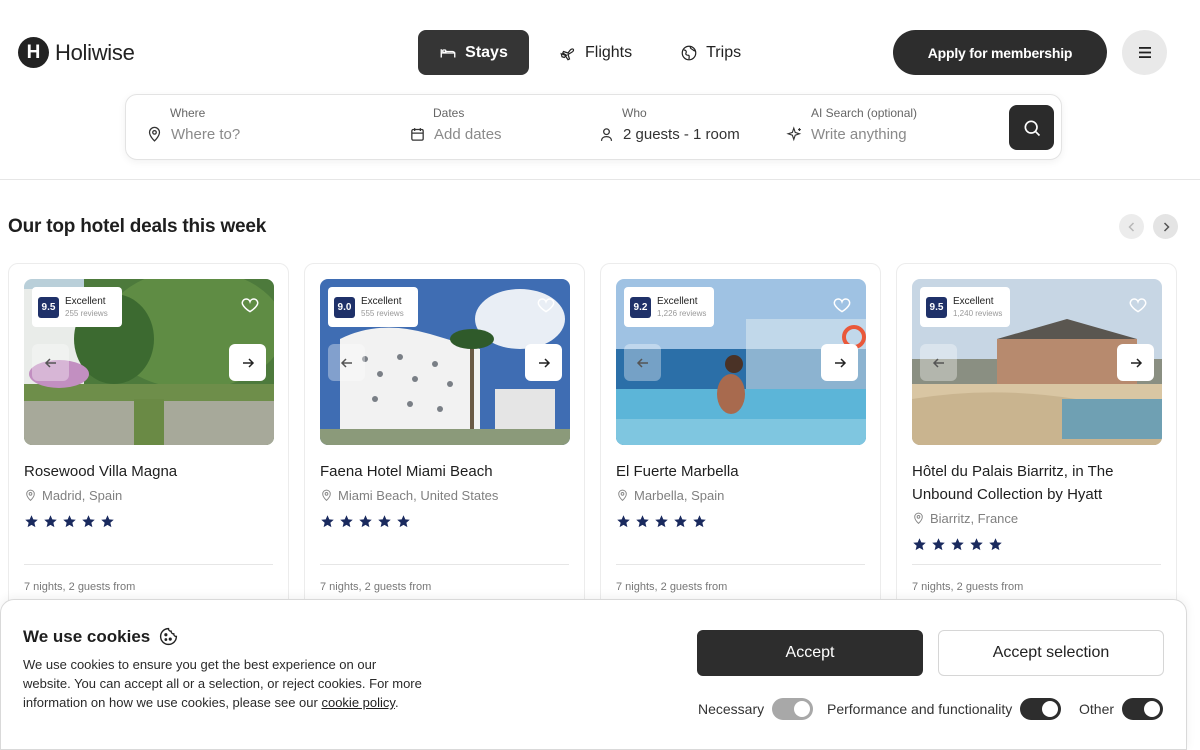  Describe the element at coordinates (1143, 709) in the screenshot. I see `other-toggle` at that location.